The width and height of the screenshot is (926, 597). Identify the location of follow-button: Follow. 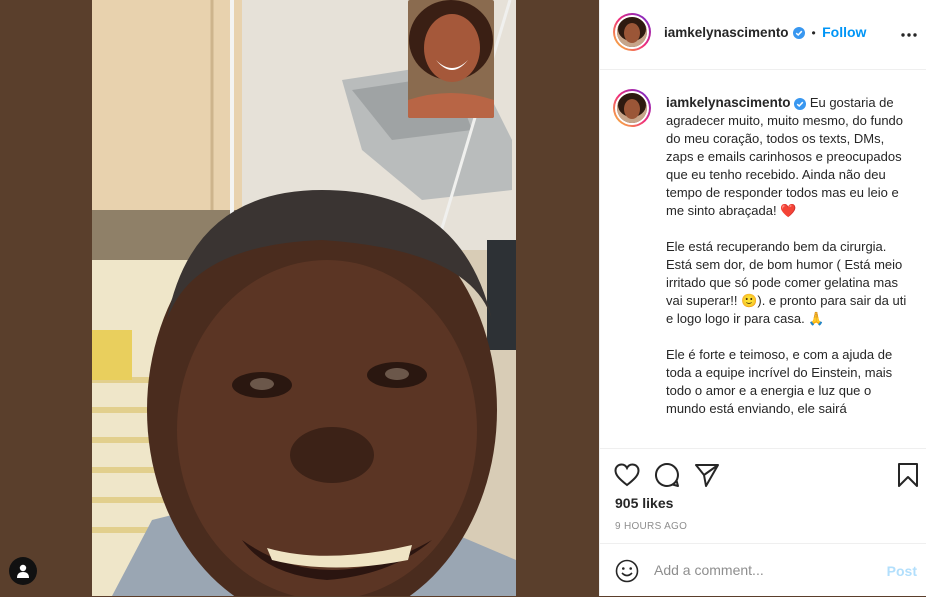
(844, 32).